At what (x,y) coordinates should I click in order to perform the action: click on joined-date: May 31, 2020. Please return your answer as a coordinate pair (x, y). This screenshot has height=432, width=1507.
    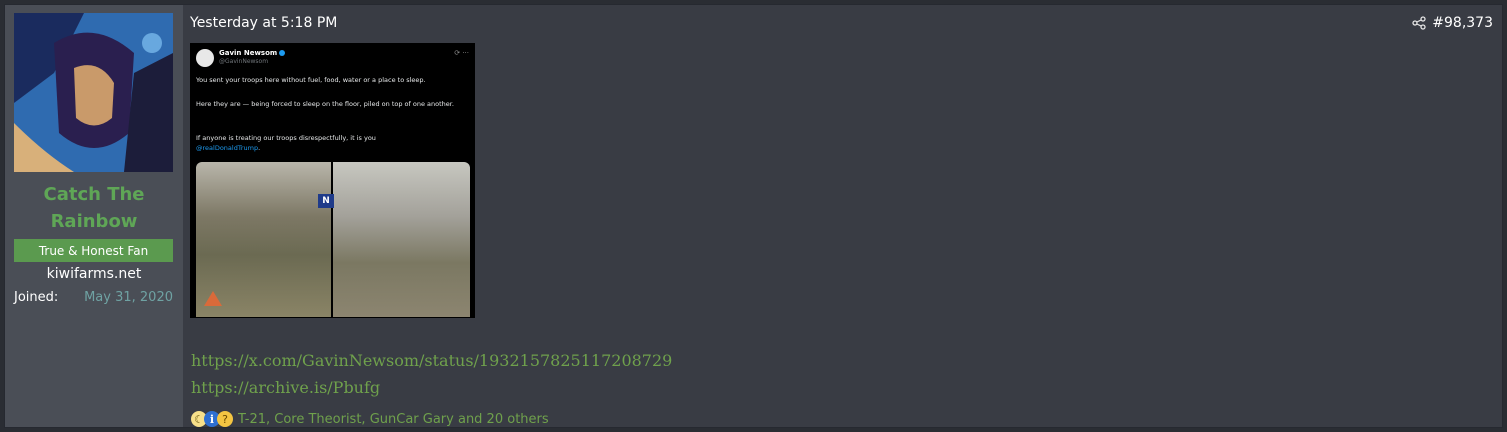
    Looking at the image, I should click on (128, 297).